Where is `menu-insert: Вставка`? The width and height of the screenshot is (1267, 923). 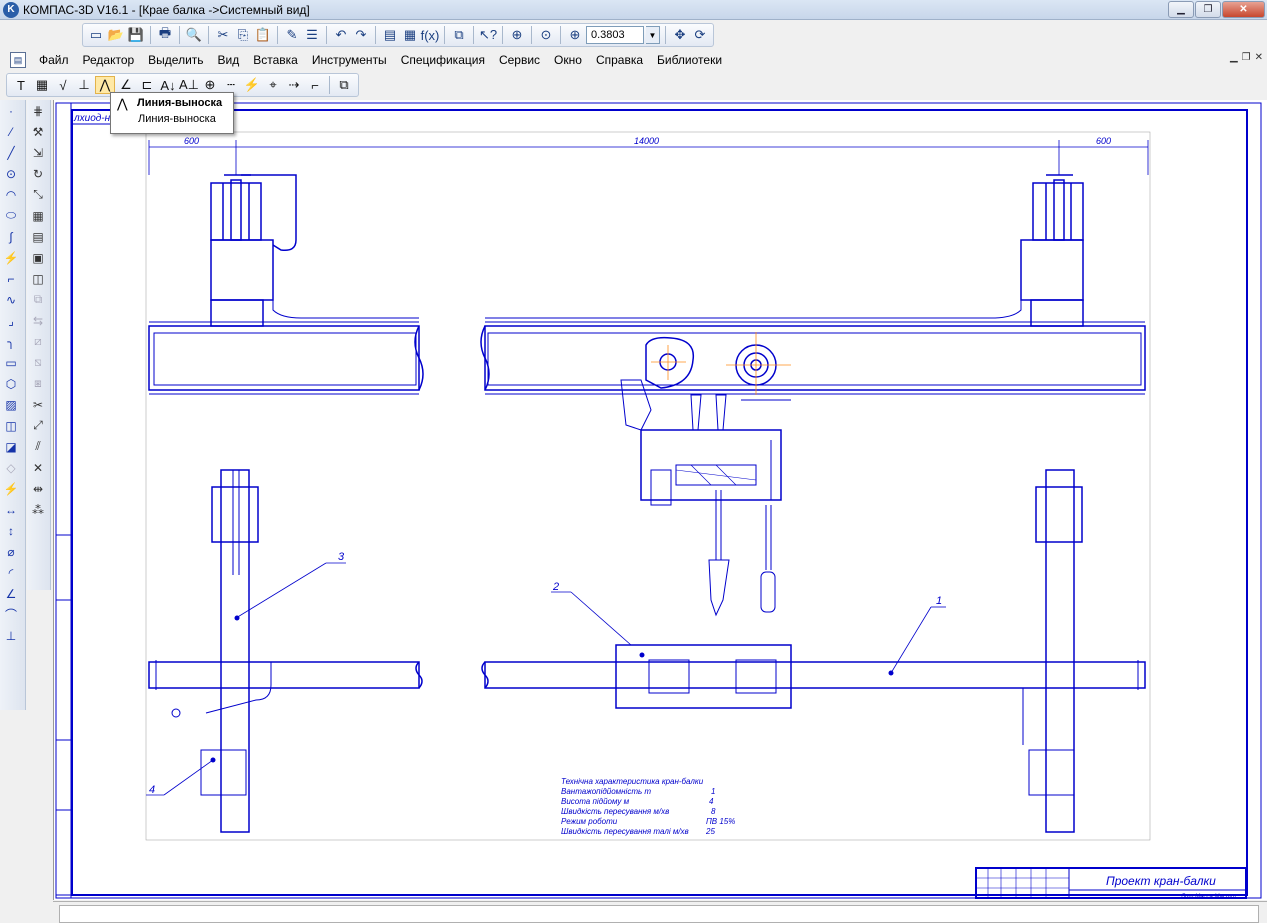 menu-insert: Вставка is located at coordinates (275, 60).